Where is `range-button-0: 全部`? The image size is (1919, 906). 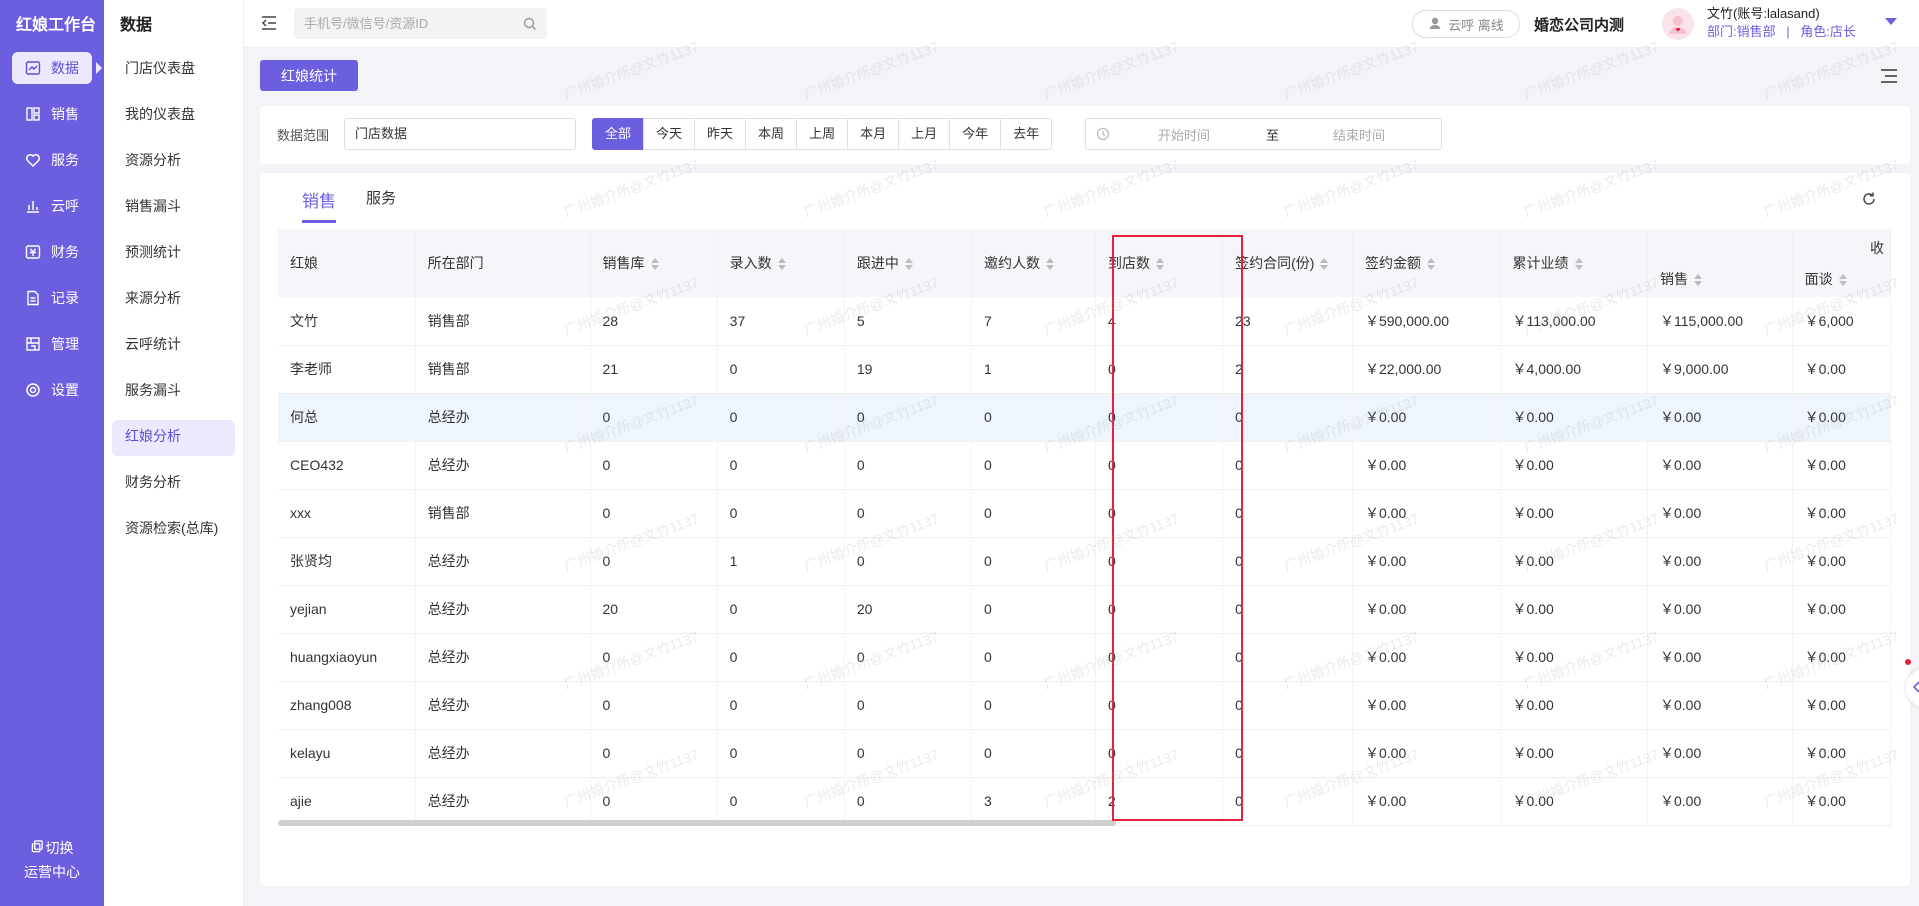 range-button-0: 全部 is located at coordinates (618, 134).